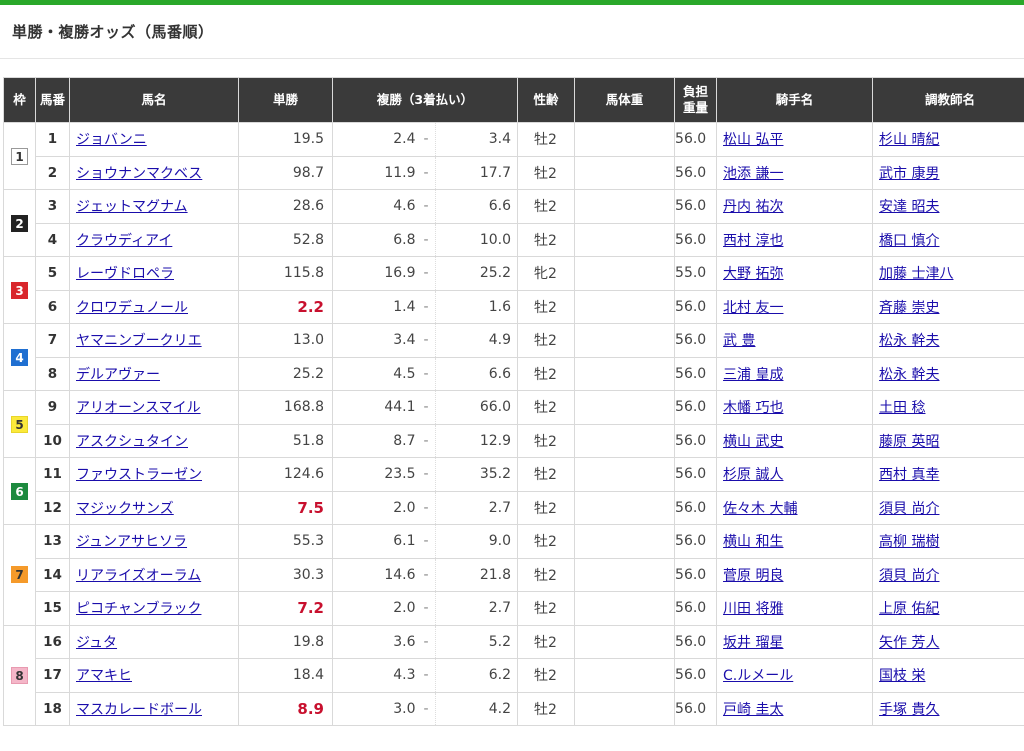 Image resolution: width=1024 pixels, height=751 pixels. Describe the element at coordinates (753, 442) in the screenshot. I see `jockey-link: 横山 武史` at that location.